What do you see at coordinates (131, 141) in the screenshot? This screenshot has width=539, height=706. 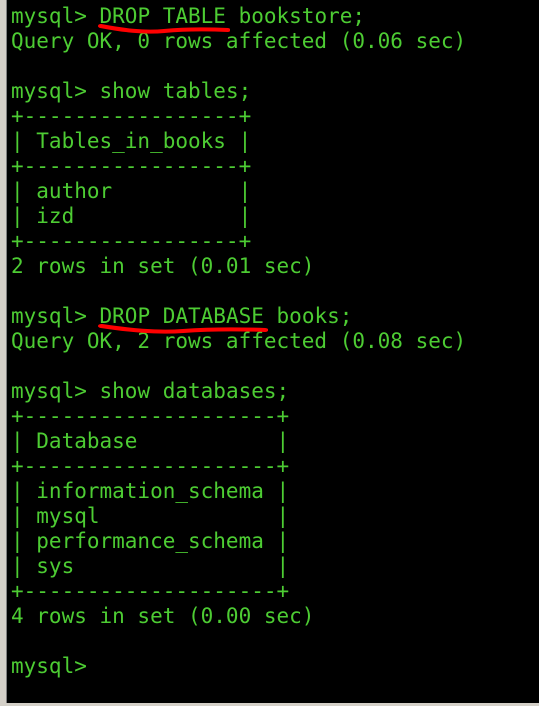 I see `output-line: | Tables_in_books |` at bounding box center [131, 141].